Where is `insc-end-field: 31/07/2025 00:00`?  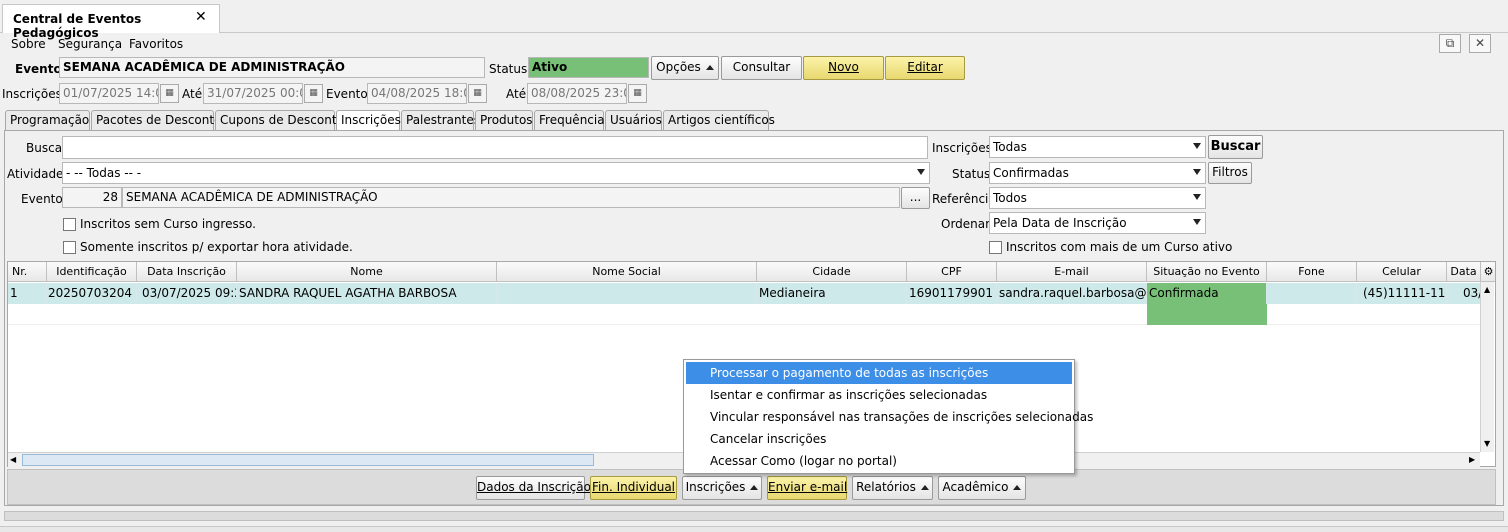
insc-end-field: 31/07/2025 00:00 is located at coordinates (253, 93).